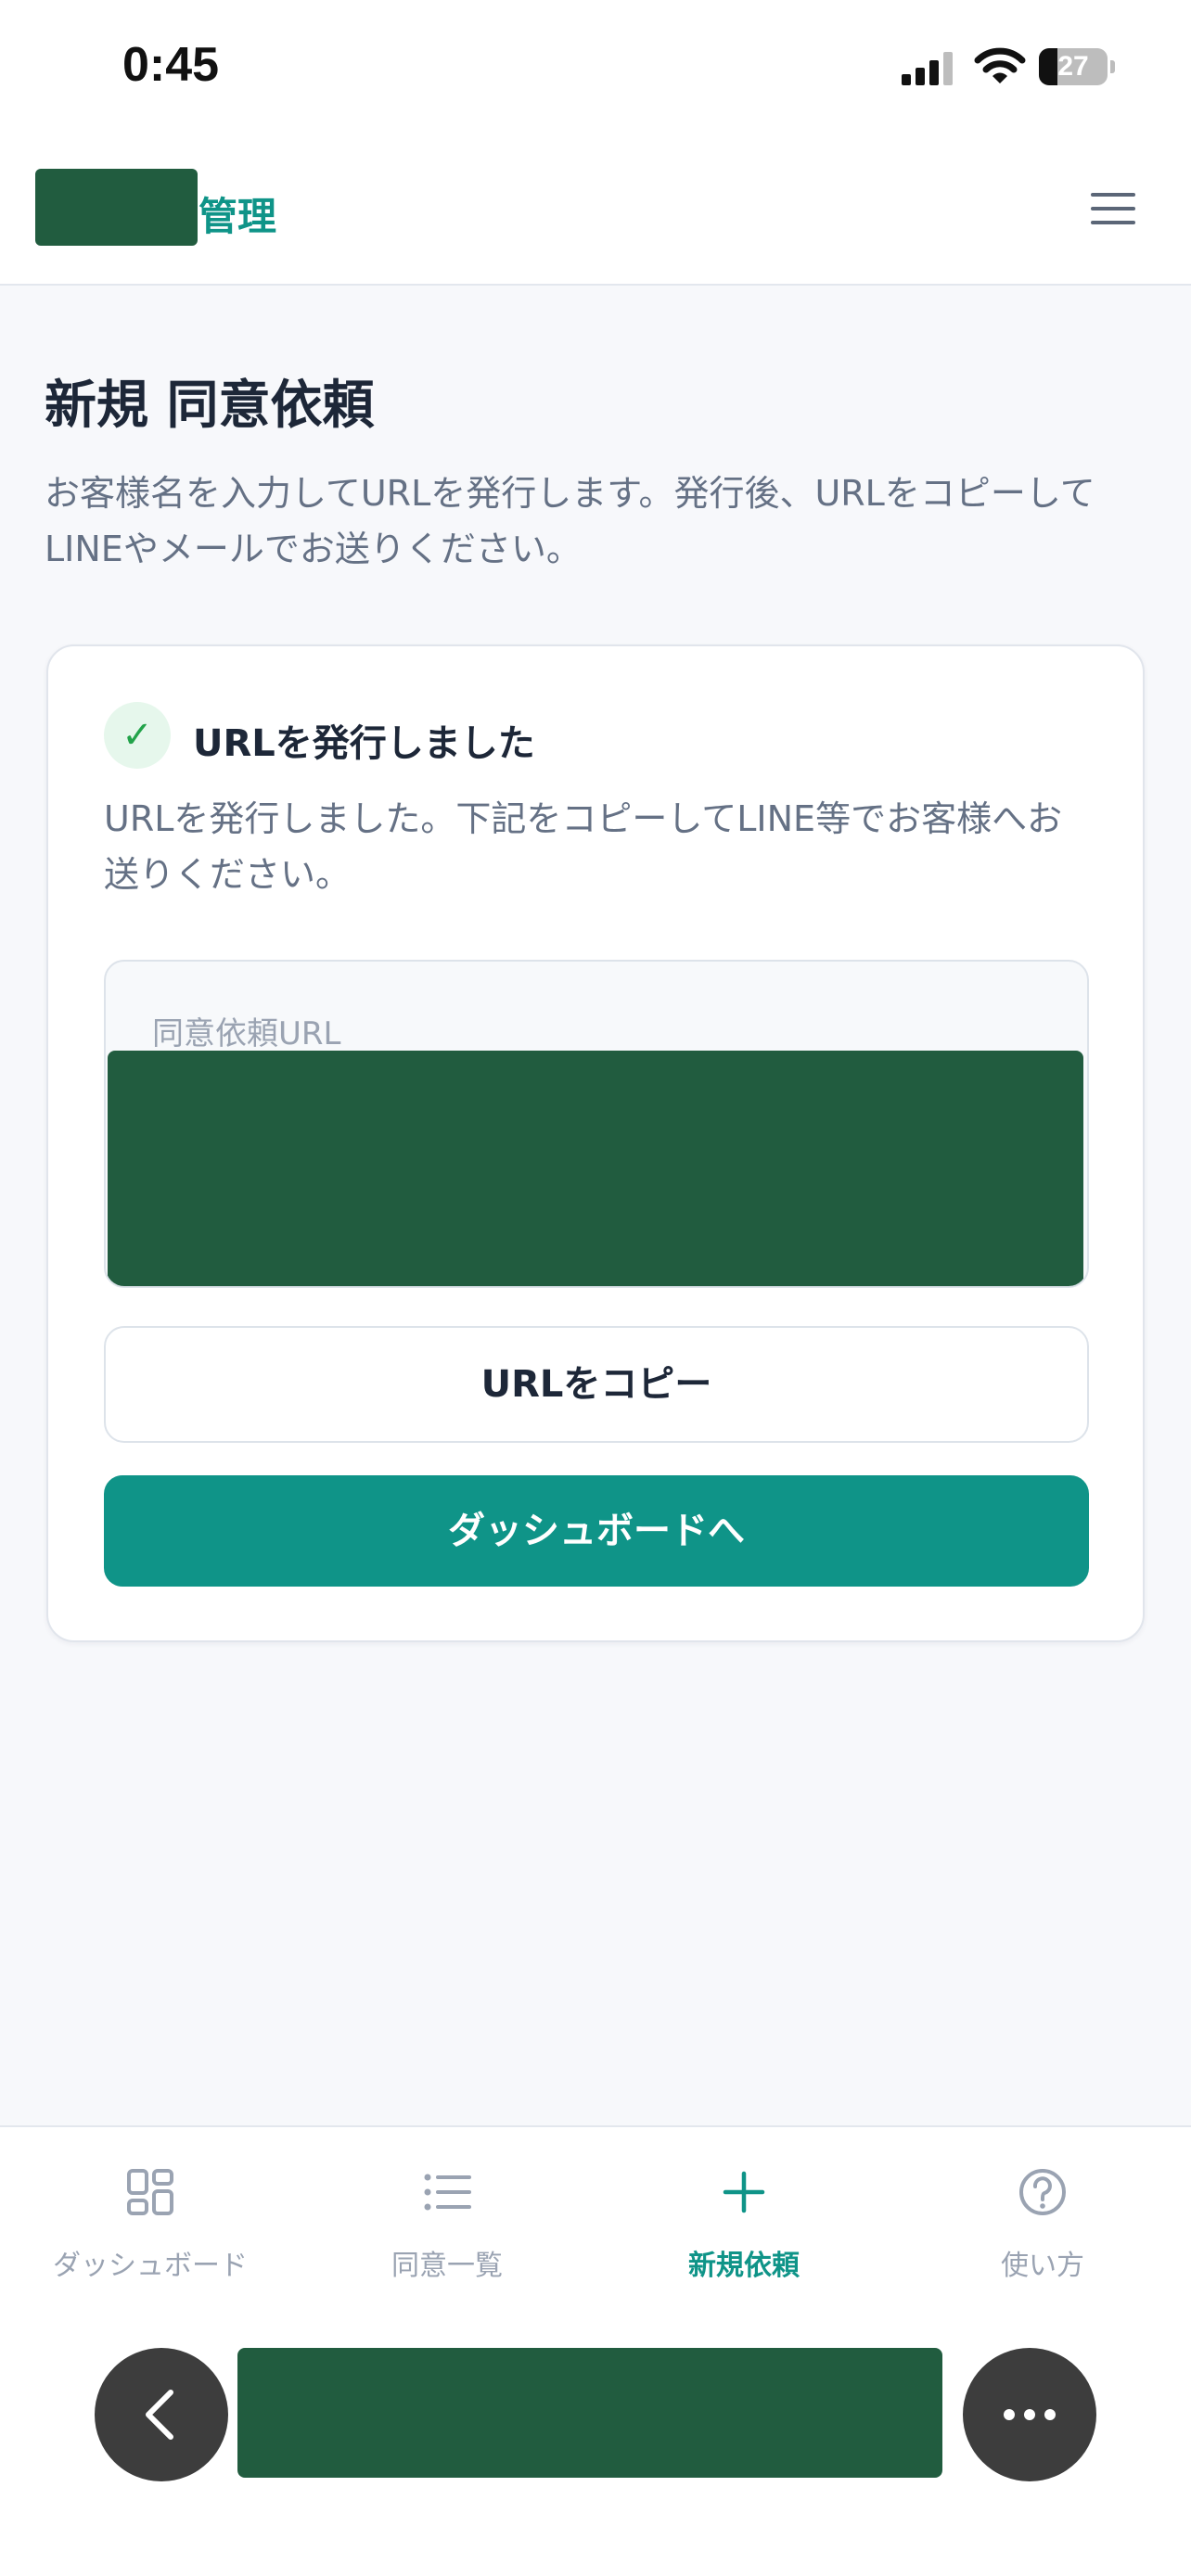 This screenshot has height=2576, width=1191. I want to click on consent-url-field: 同意依頼URL, so click(597, 1124).